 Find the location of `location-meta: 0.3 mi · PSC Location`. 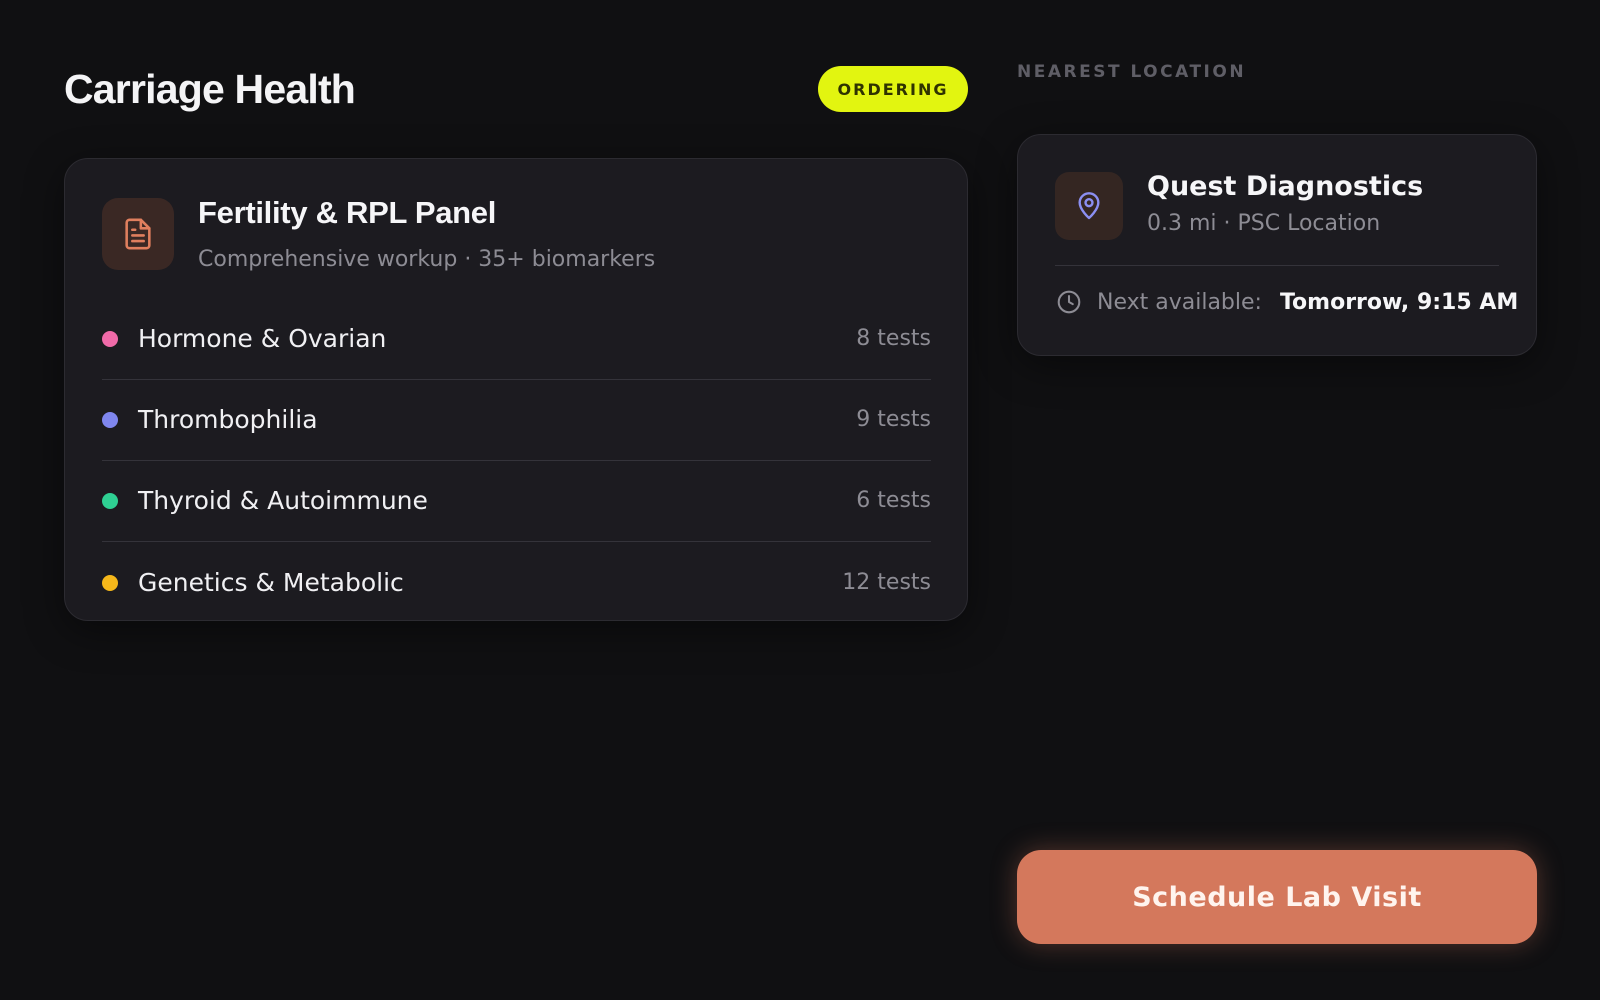

location-meta: 0.3 mi · PSC Location is located at coordinates (1264, 223).